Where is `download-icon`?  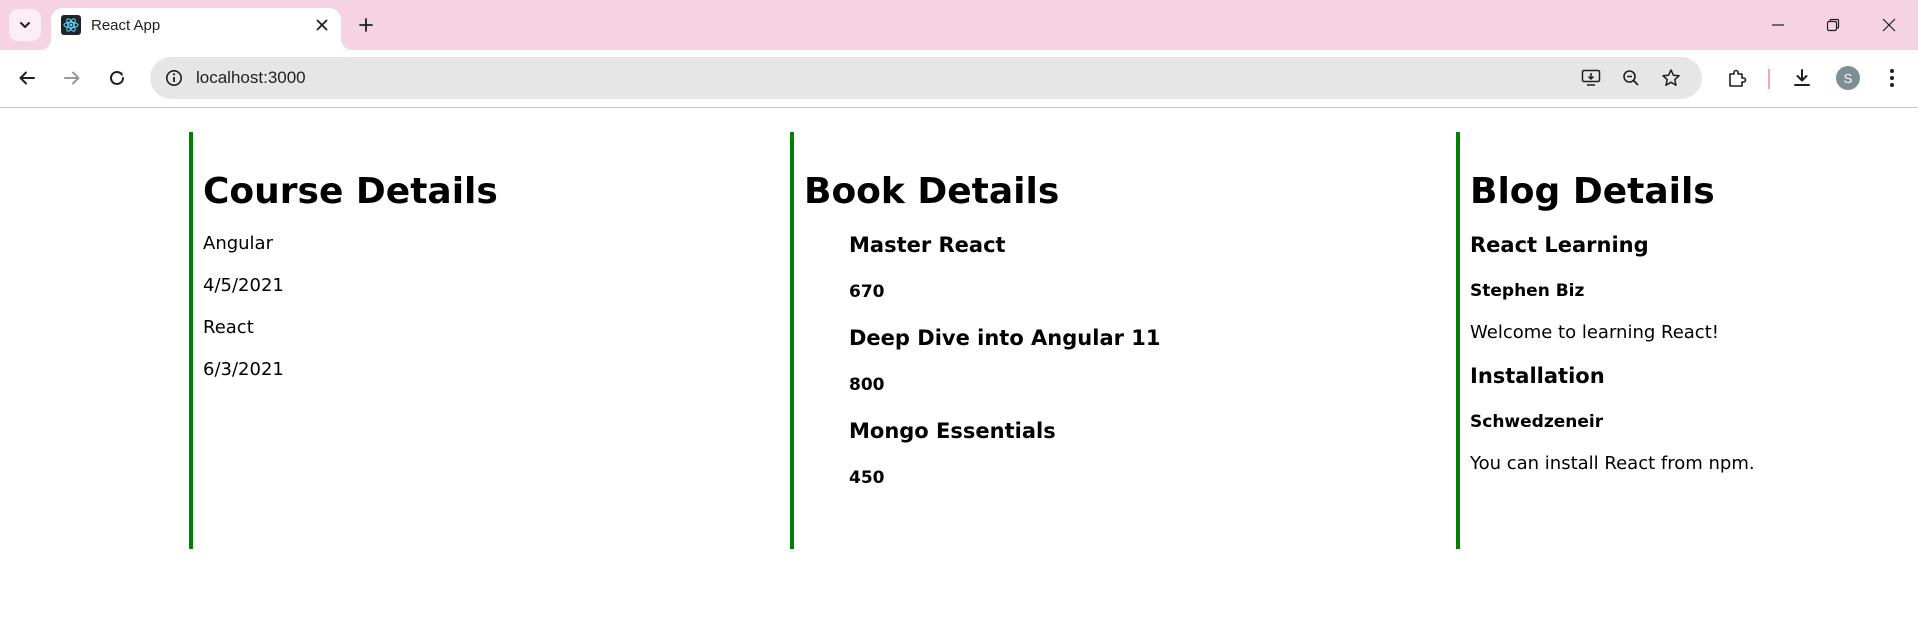
download-icon is located at coordinates (1802, 78).